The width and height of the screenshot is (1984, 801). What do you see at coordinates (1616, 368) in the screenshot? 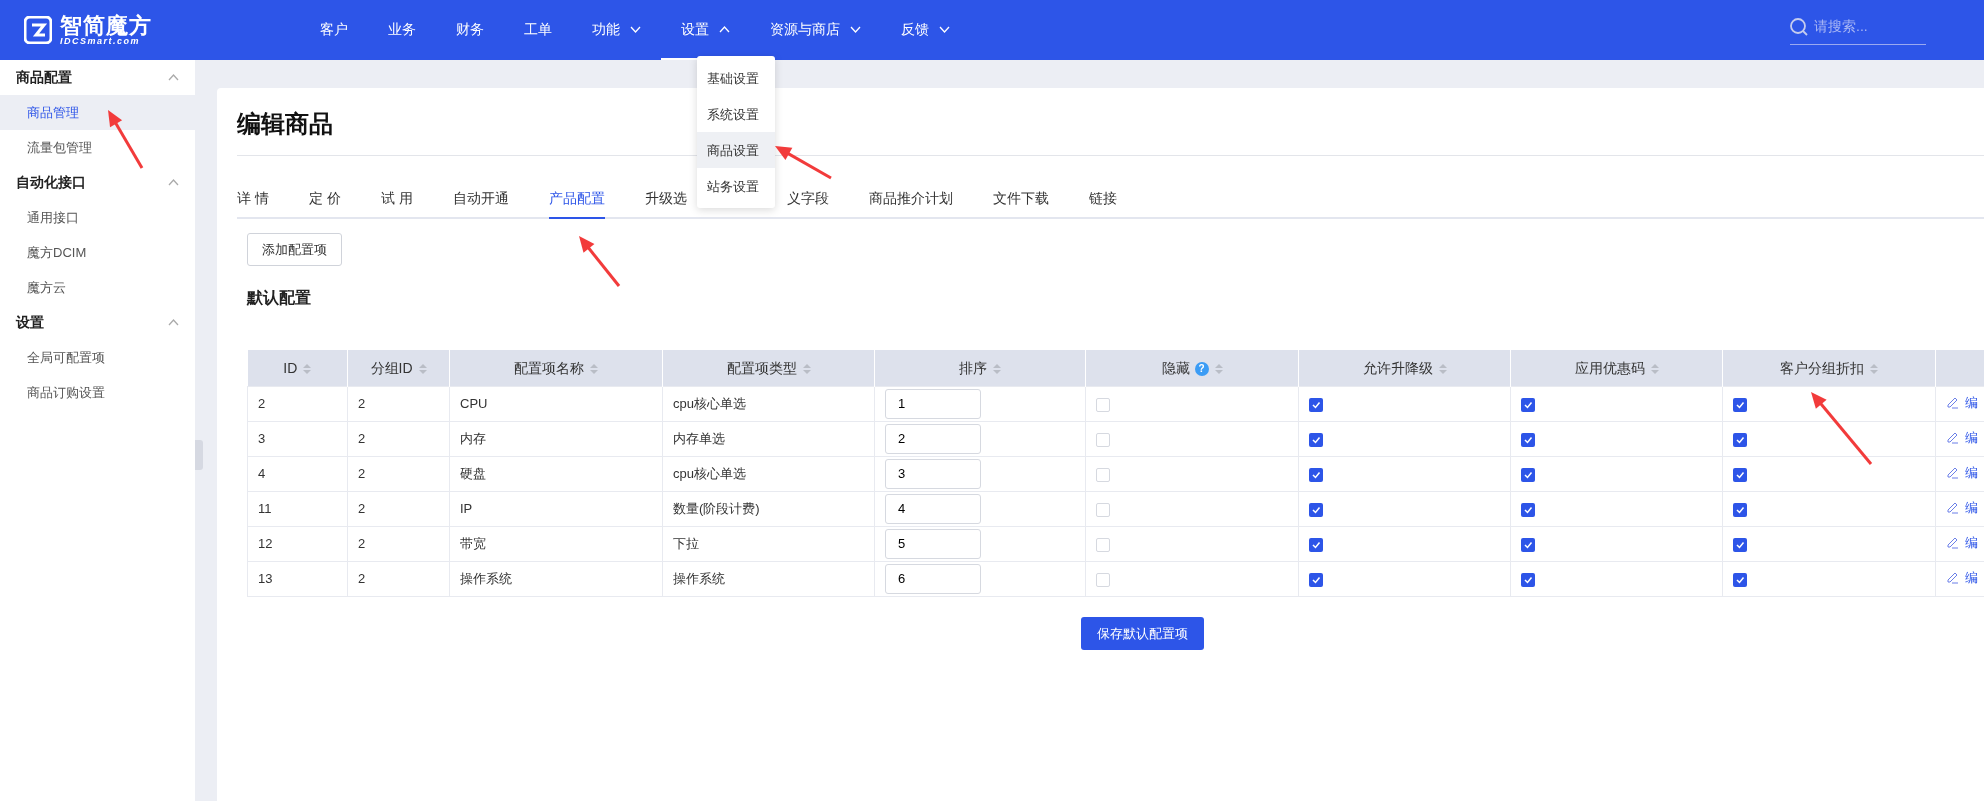
I see `column-header: 应用优惠码` at bounding box center [1616, 368].